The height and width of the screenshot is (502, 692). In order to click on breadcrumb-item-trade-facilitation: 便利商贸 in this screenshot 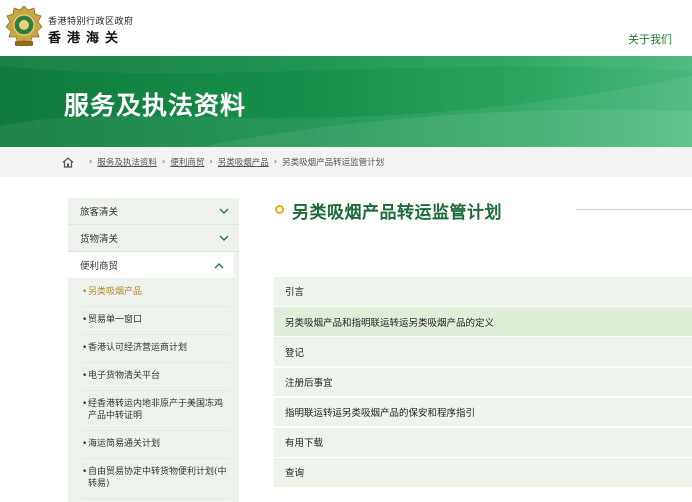, I will do `click(187, 162)`.